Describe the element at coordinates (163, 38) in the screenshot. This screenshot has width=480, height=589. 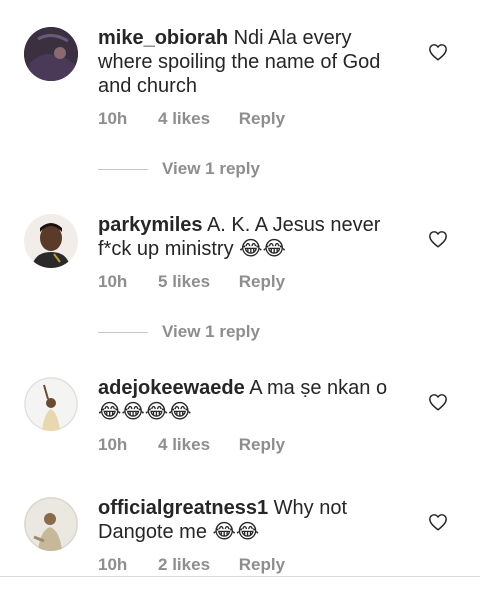
I see `comment-username: mike_obiorah` at that location.